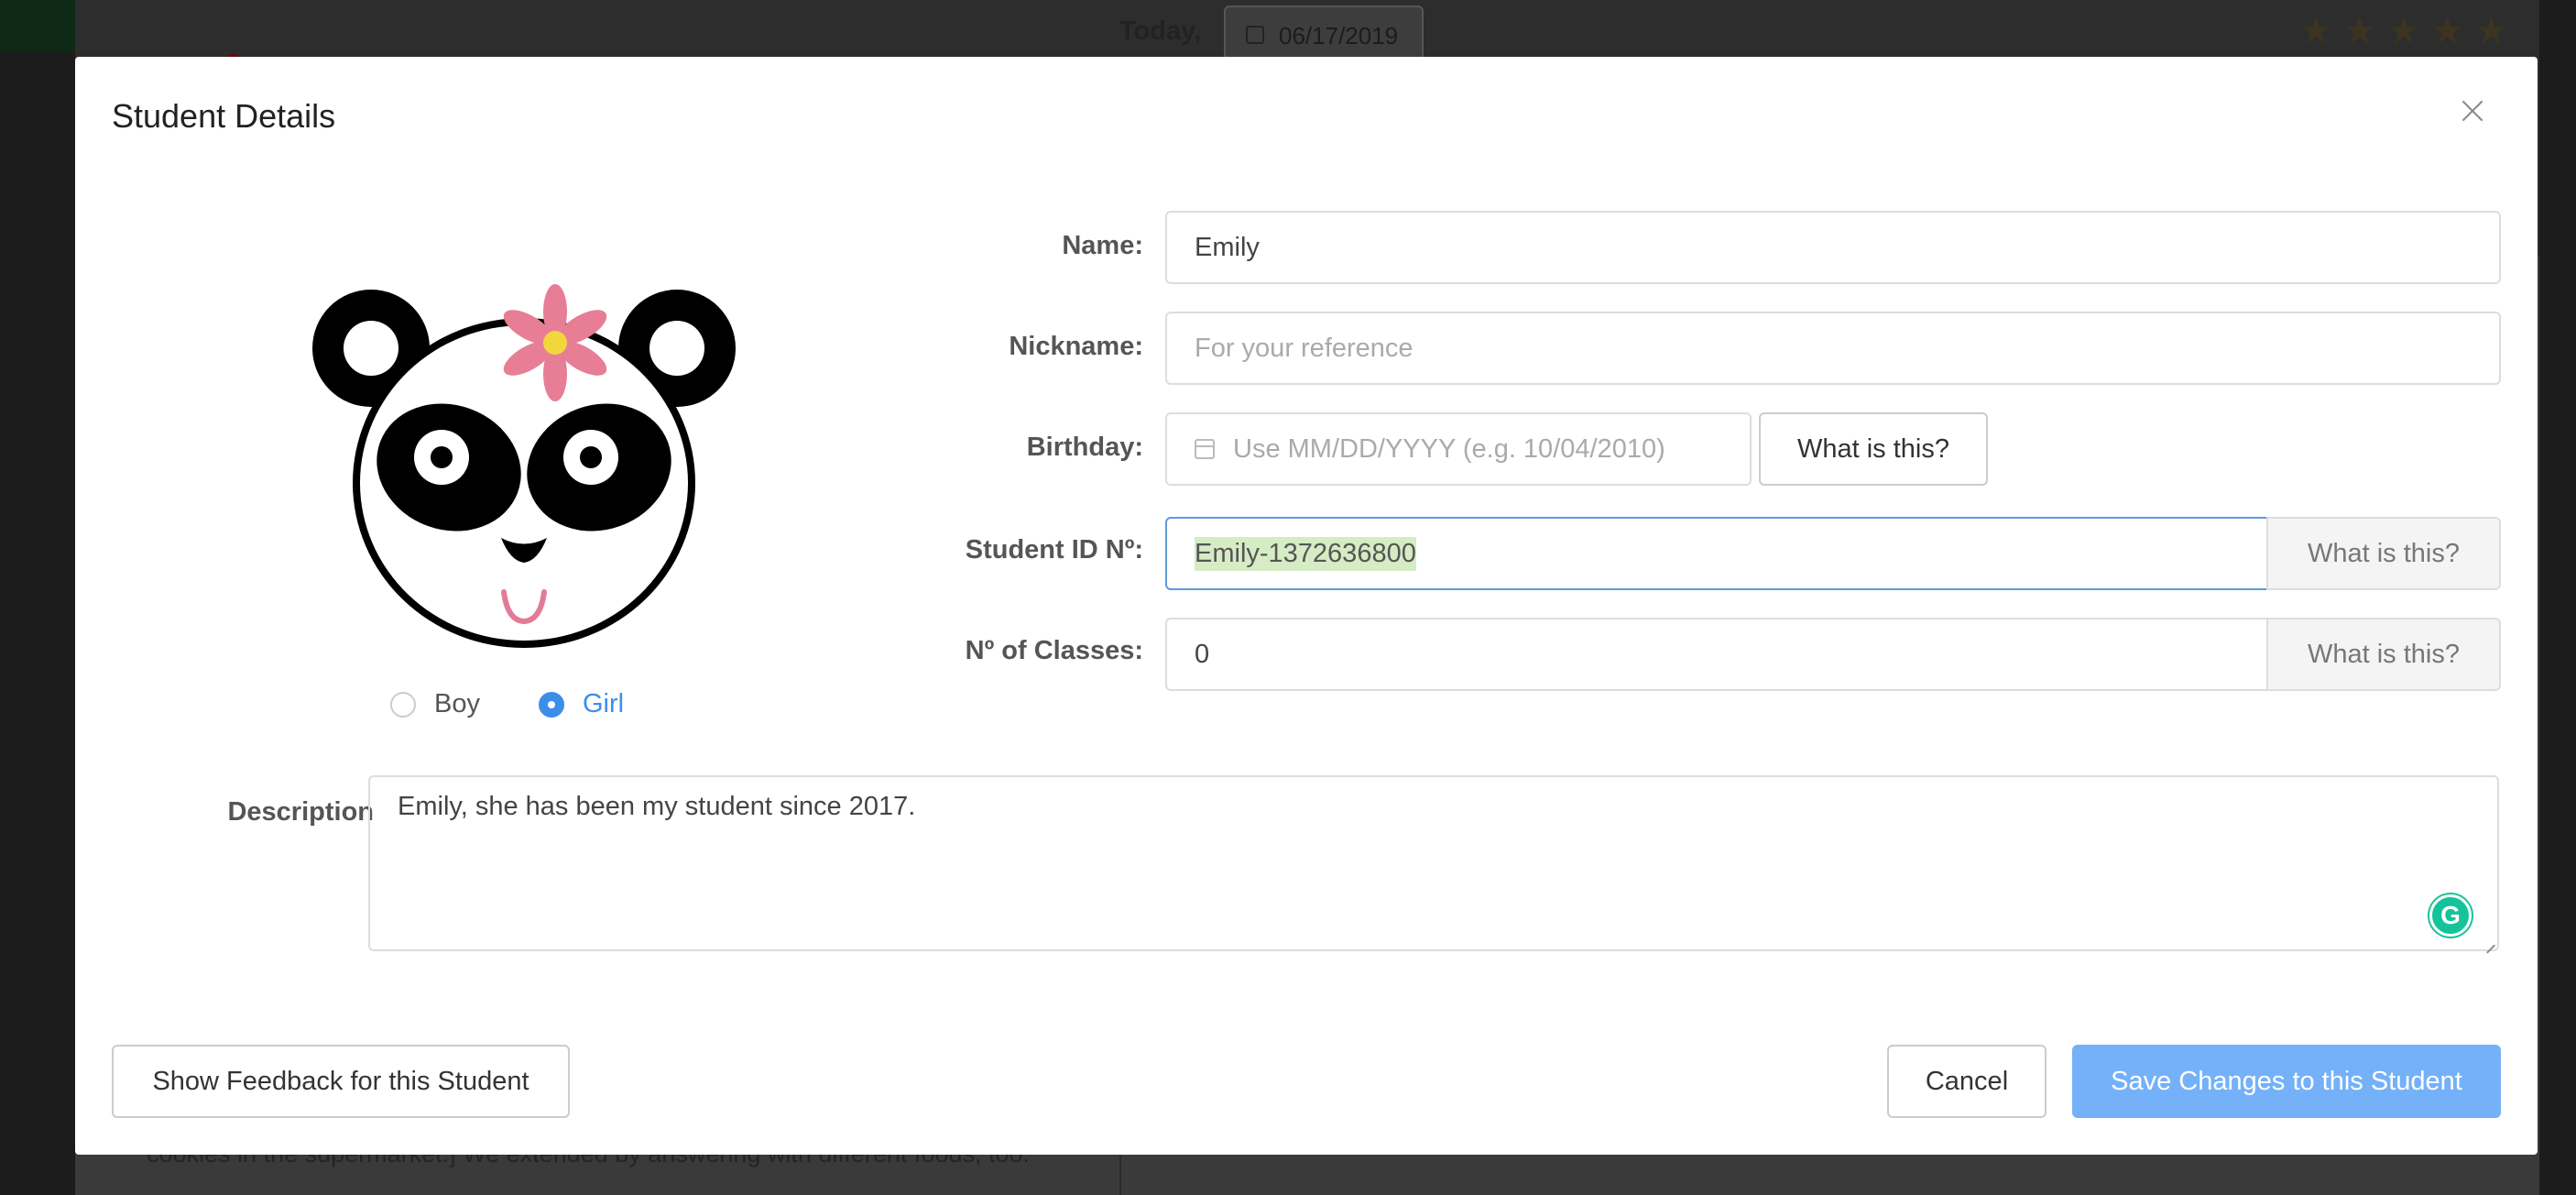  What do you see at coordinates (1161, 31) in the screenshot?
I see `background-today-label: Today,` at bounding box center [1161, 31].